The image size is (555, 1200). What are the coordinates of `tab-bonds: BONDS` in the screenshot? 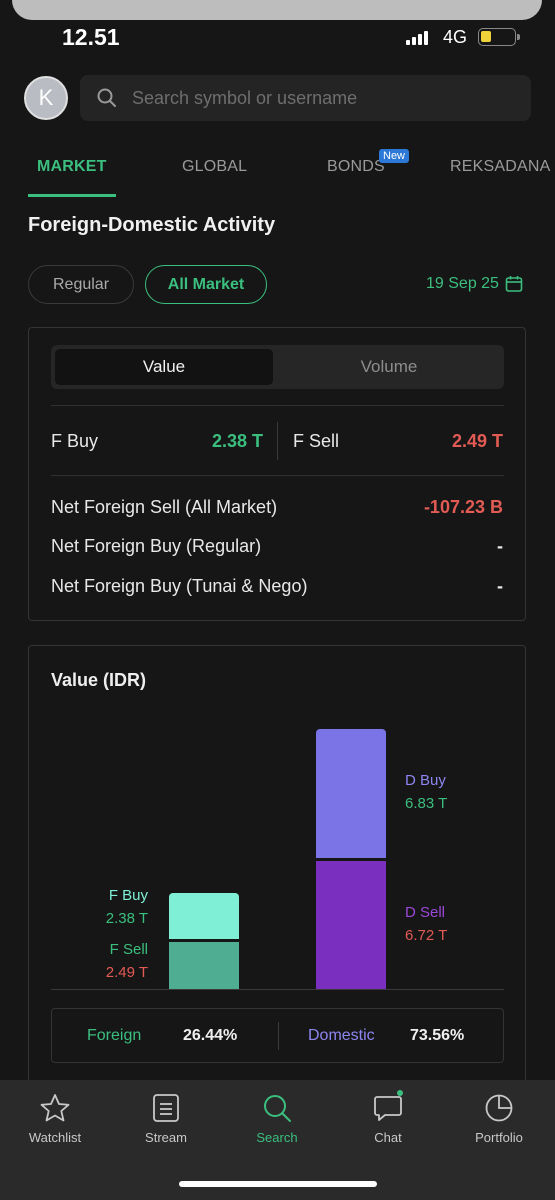 It's located at (356, 167).